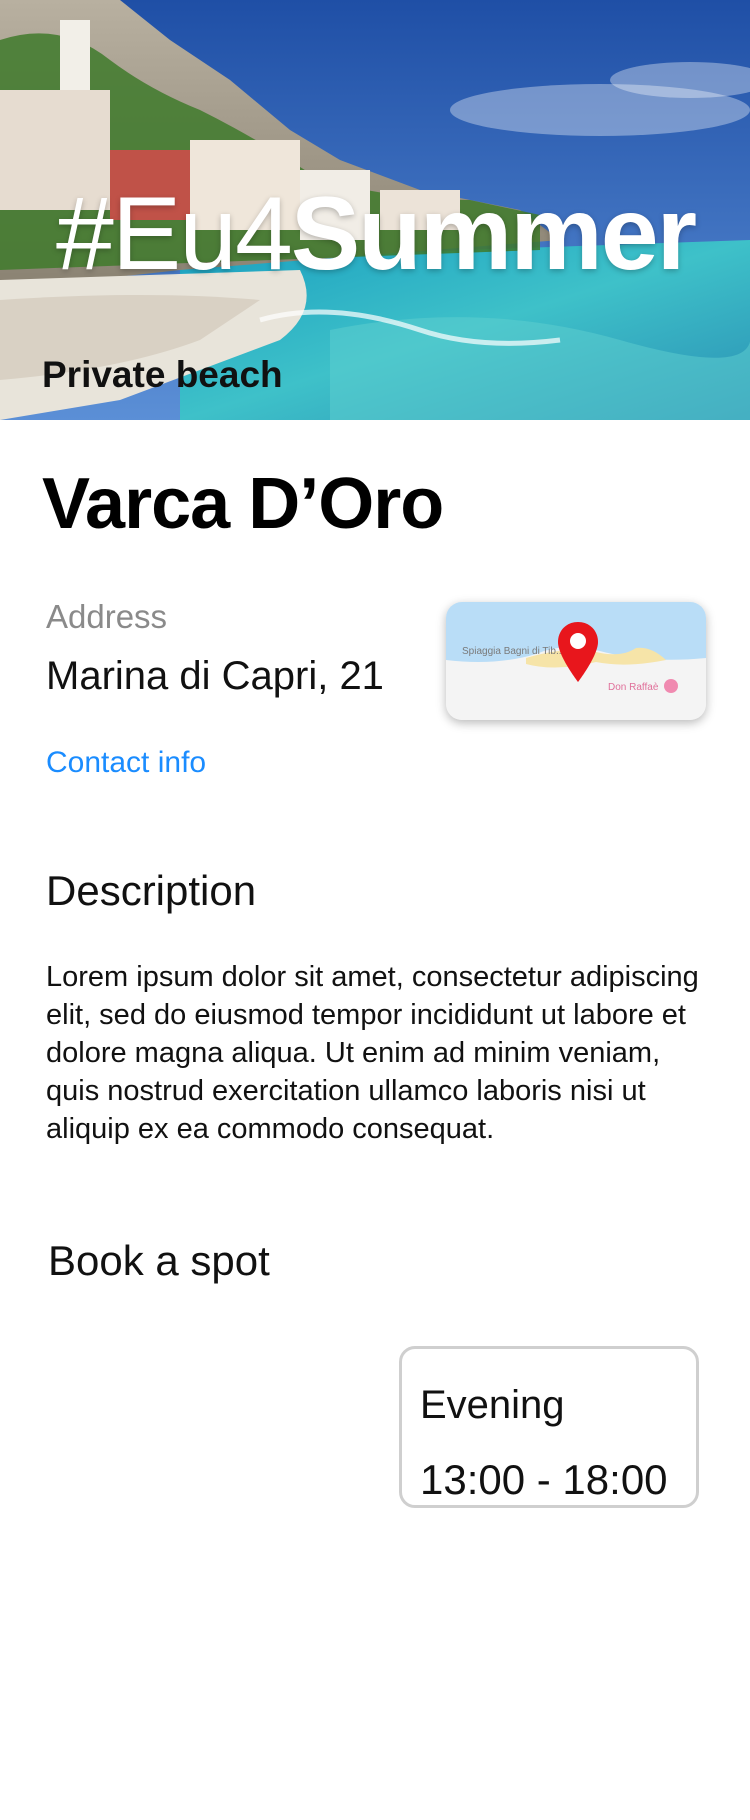 This screenshot has width=750, height=1820. I want to click on map-pin-icon, so click(578, 652).